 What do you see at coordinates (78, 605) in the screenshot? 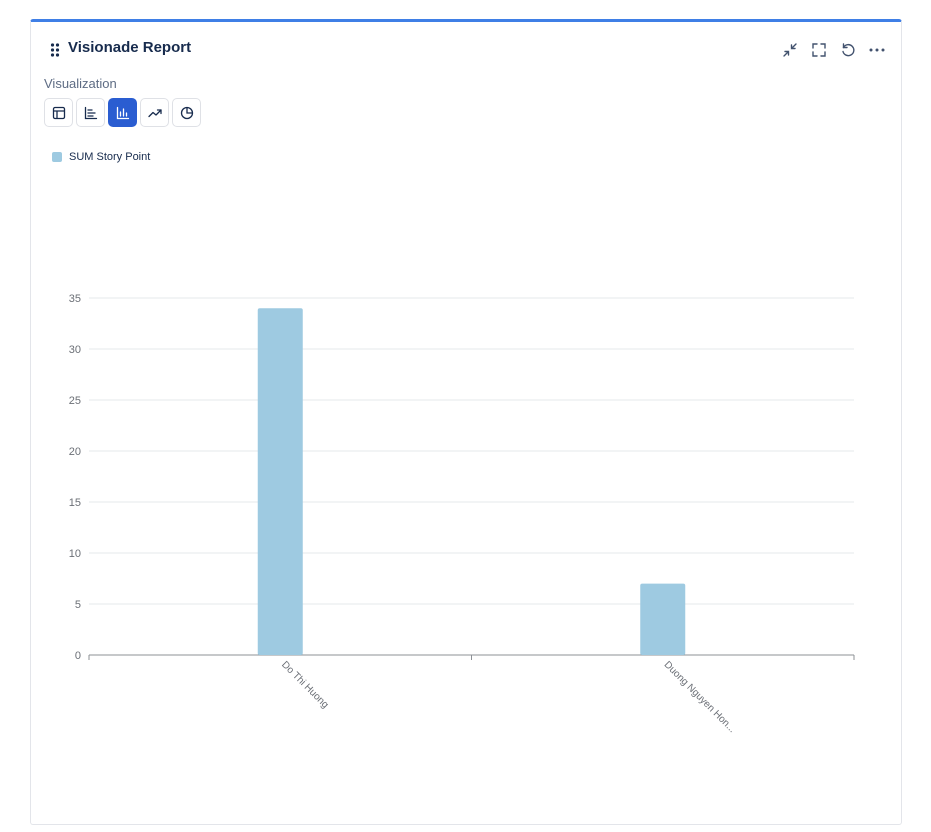
I see `y-tick-label: 5` at bounding box center [78, 605].